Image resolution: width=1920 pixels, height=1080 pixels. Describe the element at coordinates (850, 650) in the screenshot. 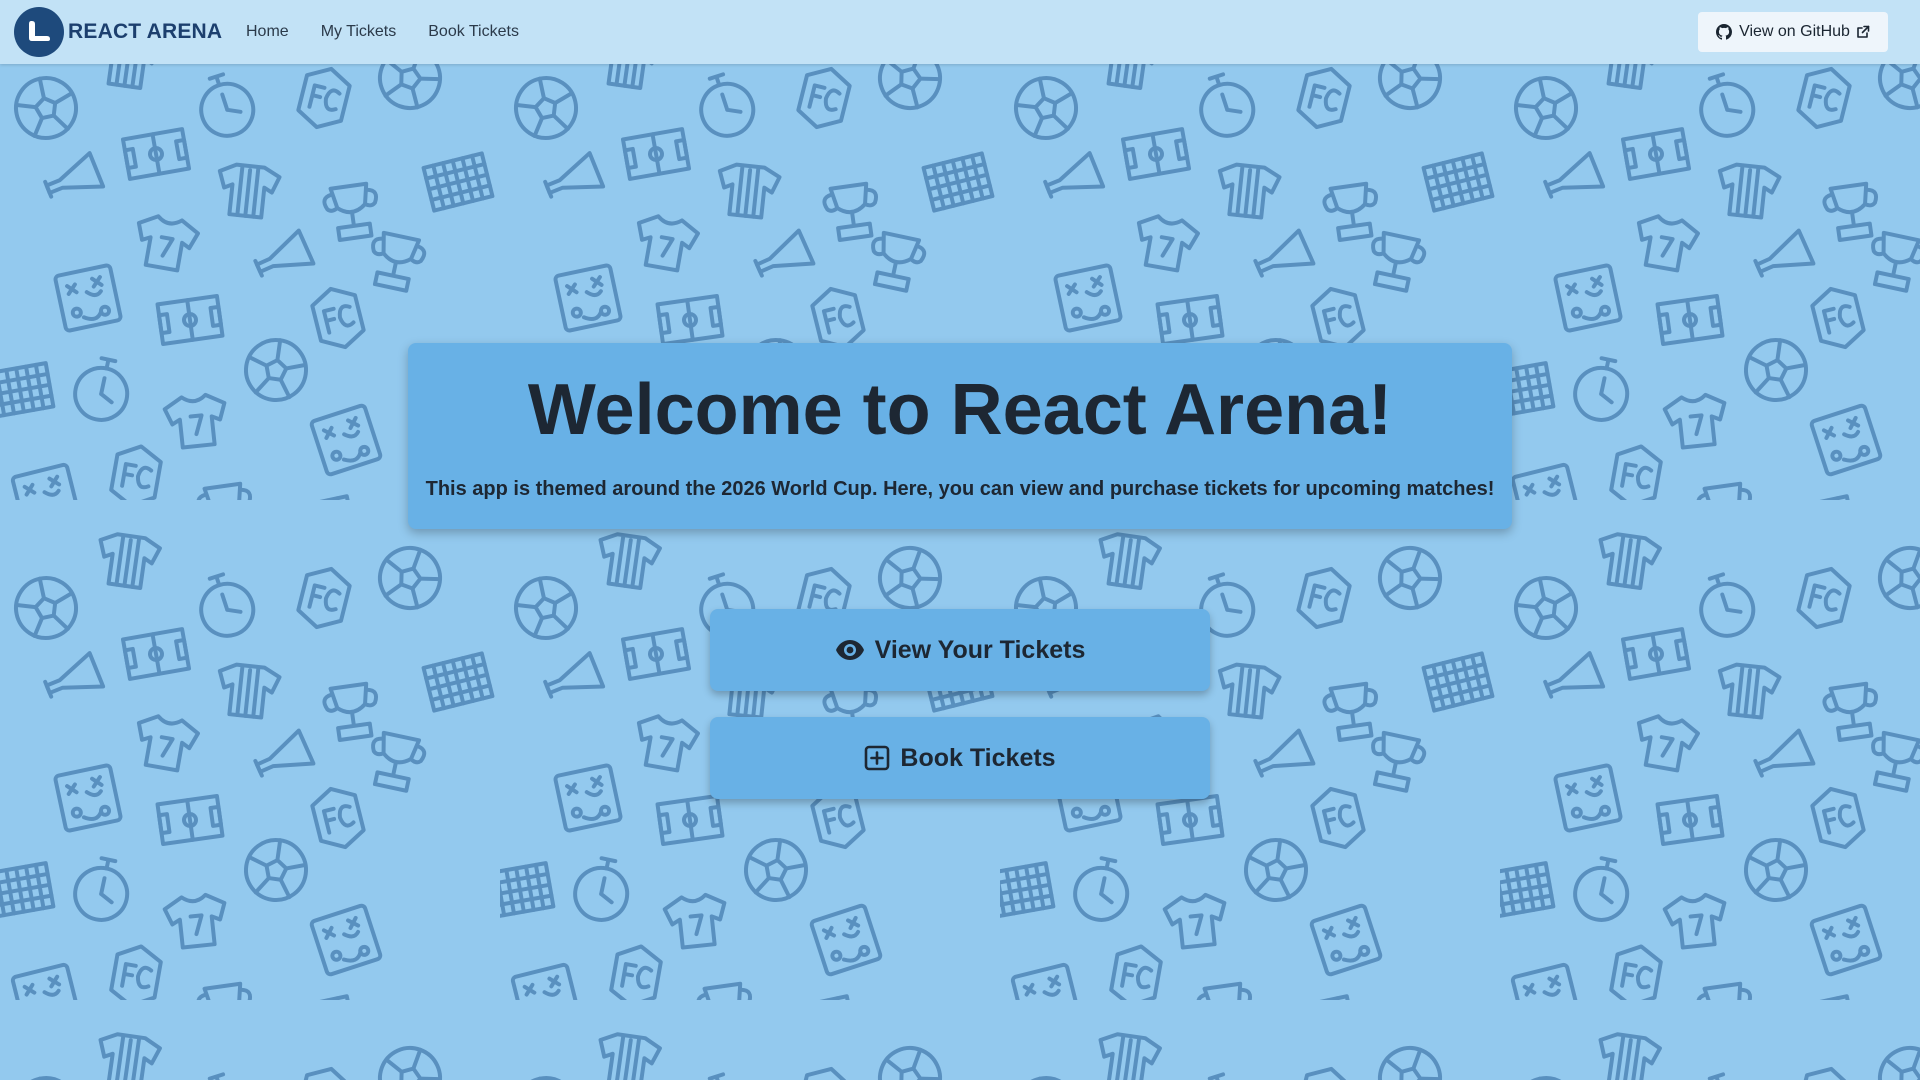

I see `eye-icon` at that location.